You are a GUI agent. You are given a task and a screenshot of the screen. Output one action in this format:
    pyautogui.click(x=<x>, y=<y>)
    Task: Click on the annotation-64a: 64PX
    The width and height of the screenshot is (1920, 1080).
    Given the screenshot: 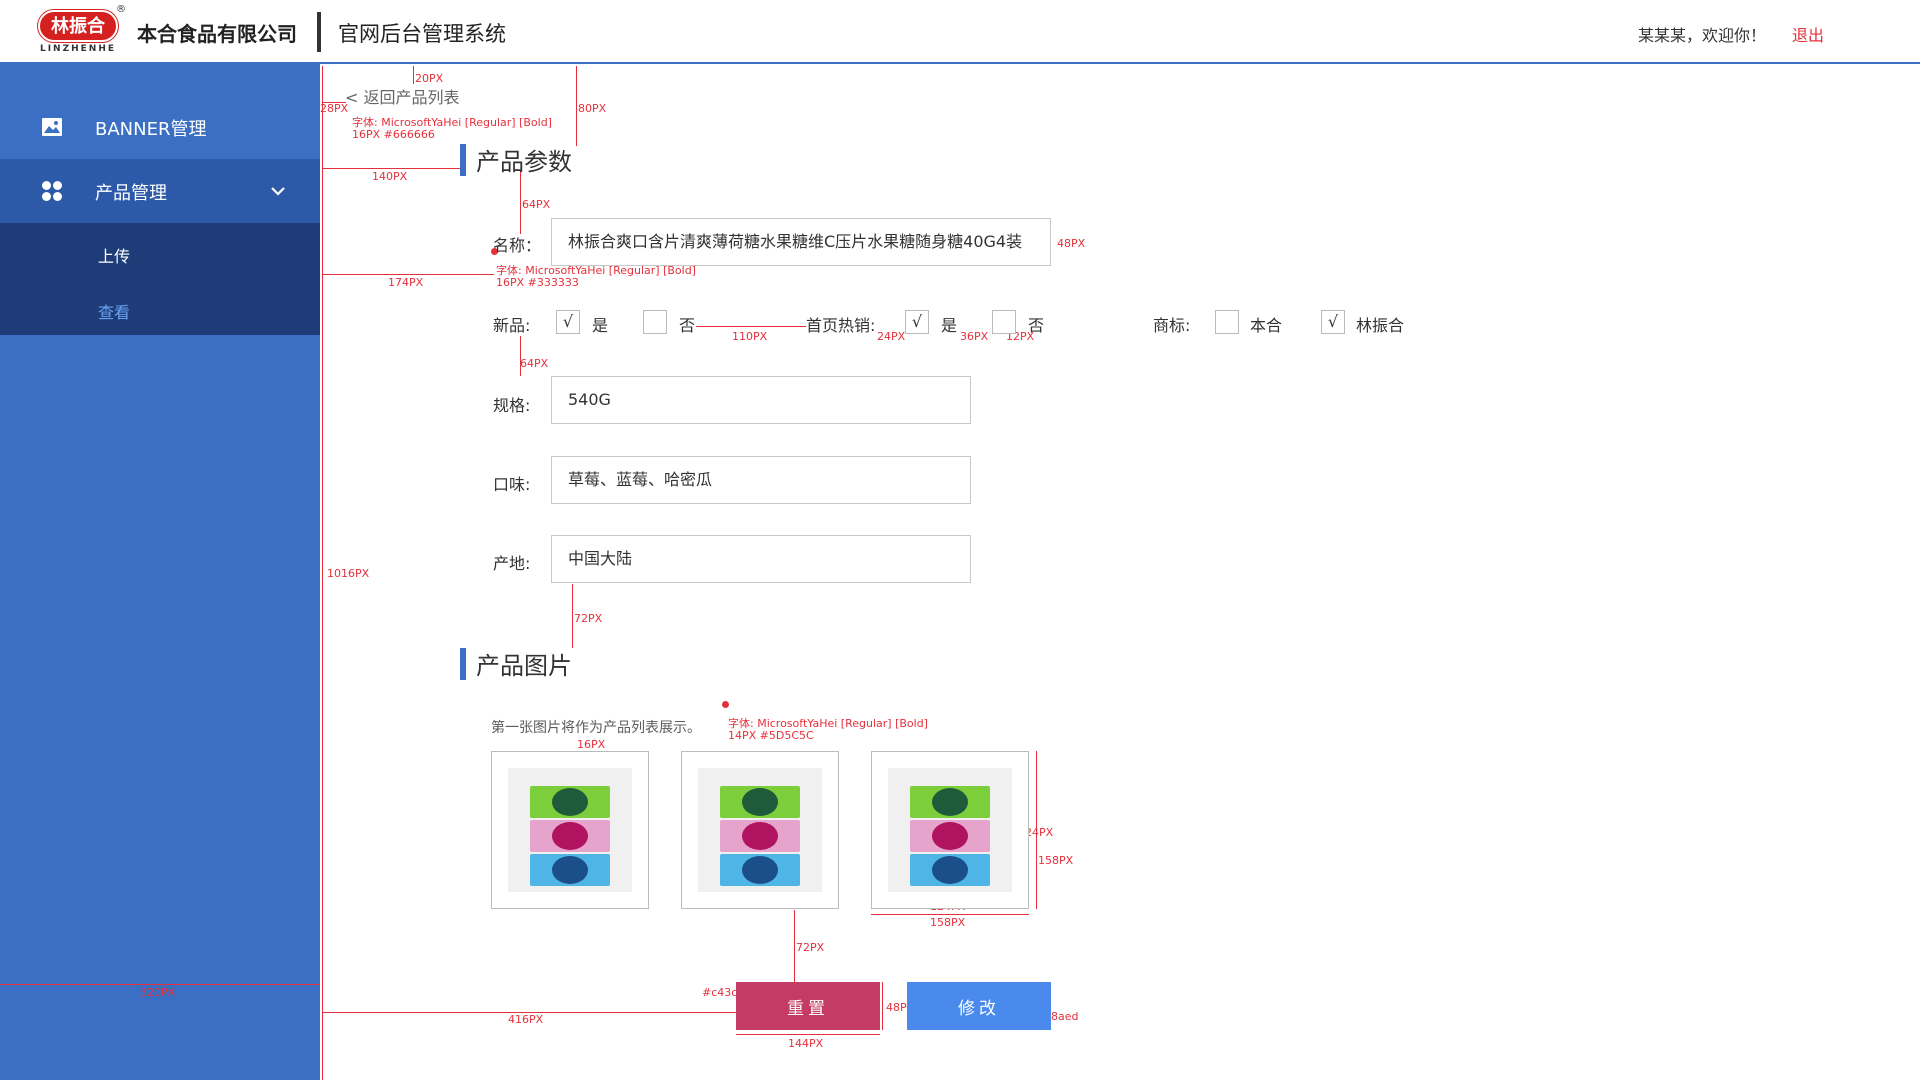 What is the action you would take?
    pyautogui.click(x=536, y=204)
    